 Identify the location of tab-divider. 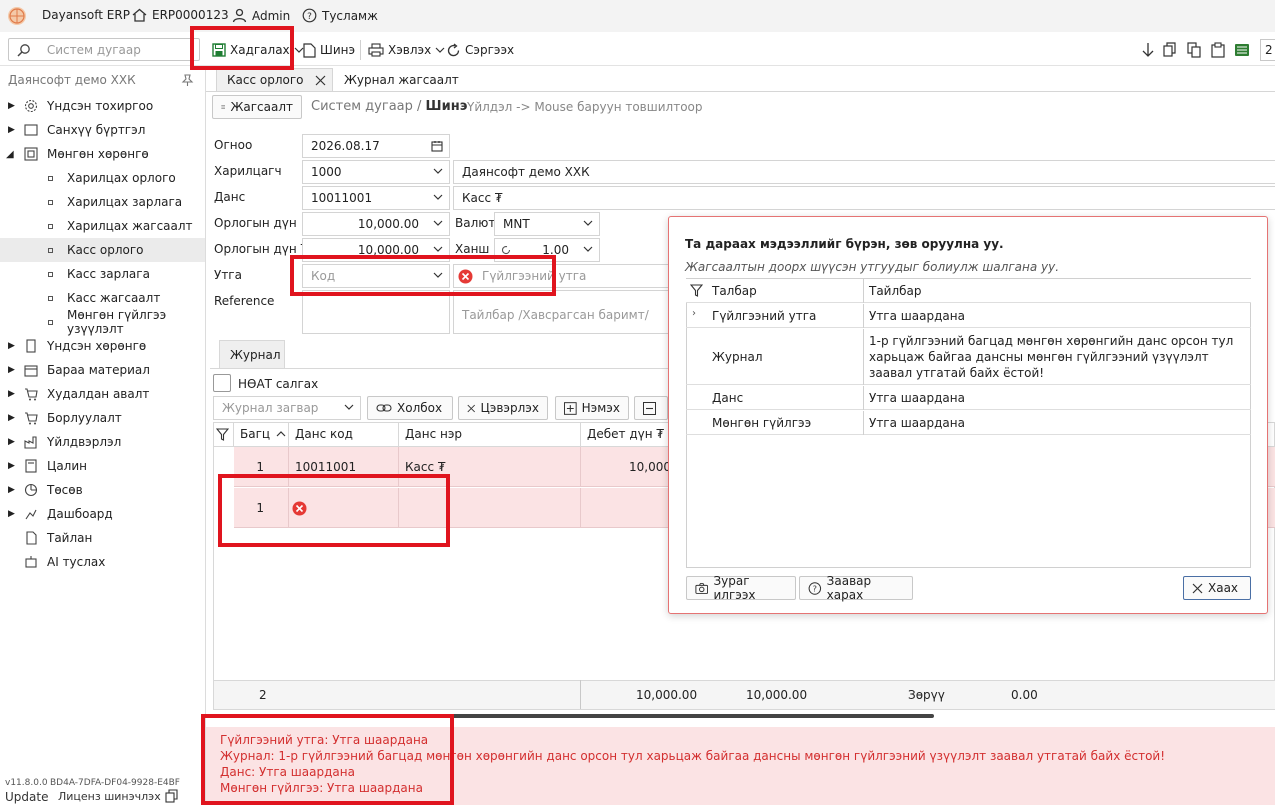
(740, 91).